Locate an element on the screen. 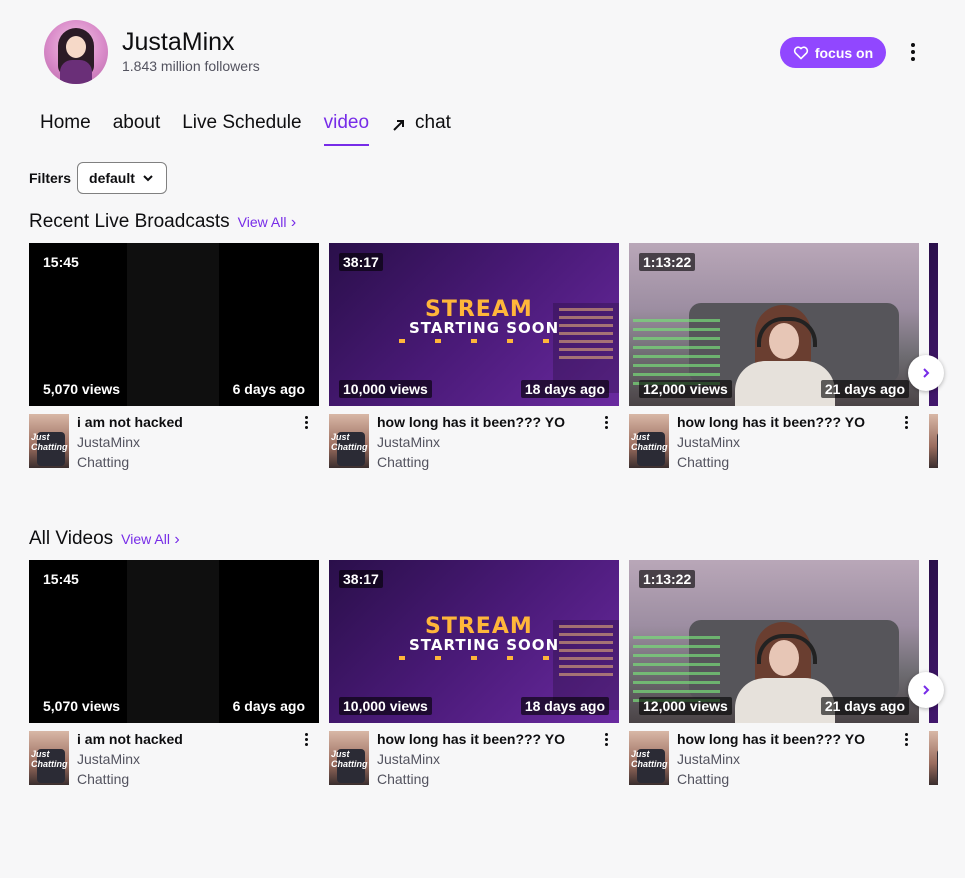 This screenshot has height=878, width=965. tab-label: chat is located at coordinates (433, 122).